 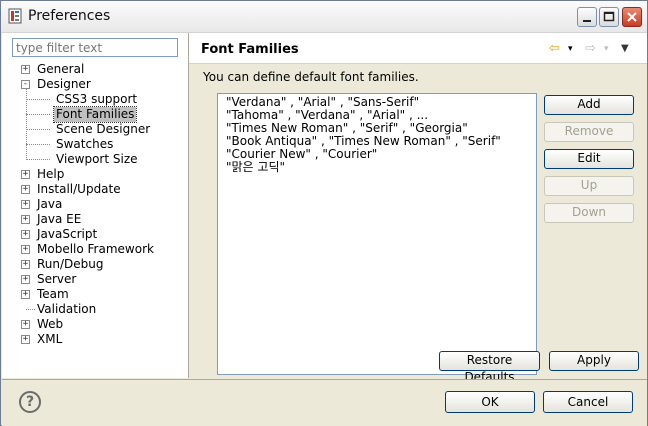 I want to click on tree-item-label: JavaScript, so click(x=67, y=234).